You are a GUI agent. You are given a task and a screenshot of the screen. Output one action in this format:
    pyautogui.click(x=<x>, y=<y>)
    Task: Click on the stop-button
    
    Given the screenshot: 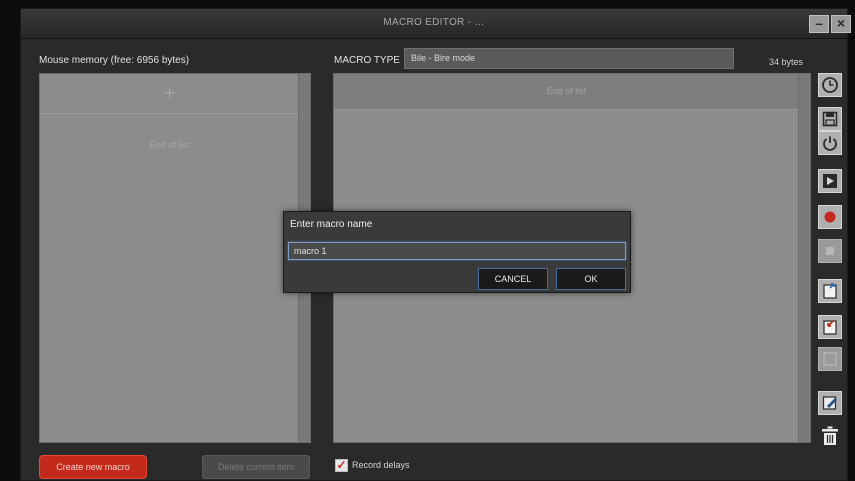 What is the action you would take?
    pyautogui.click(x=830, y=251)
    